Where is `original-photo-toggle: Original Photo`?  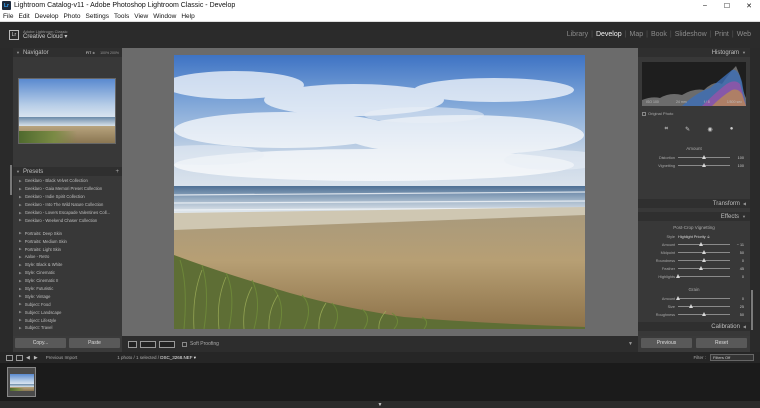 original-photo-toggle: Original Photo is located at coordinates (657, 113).